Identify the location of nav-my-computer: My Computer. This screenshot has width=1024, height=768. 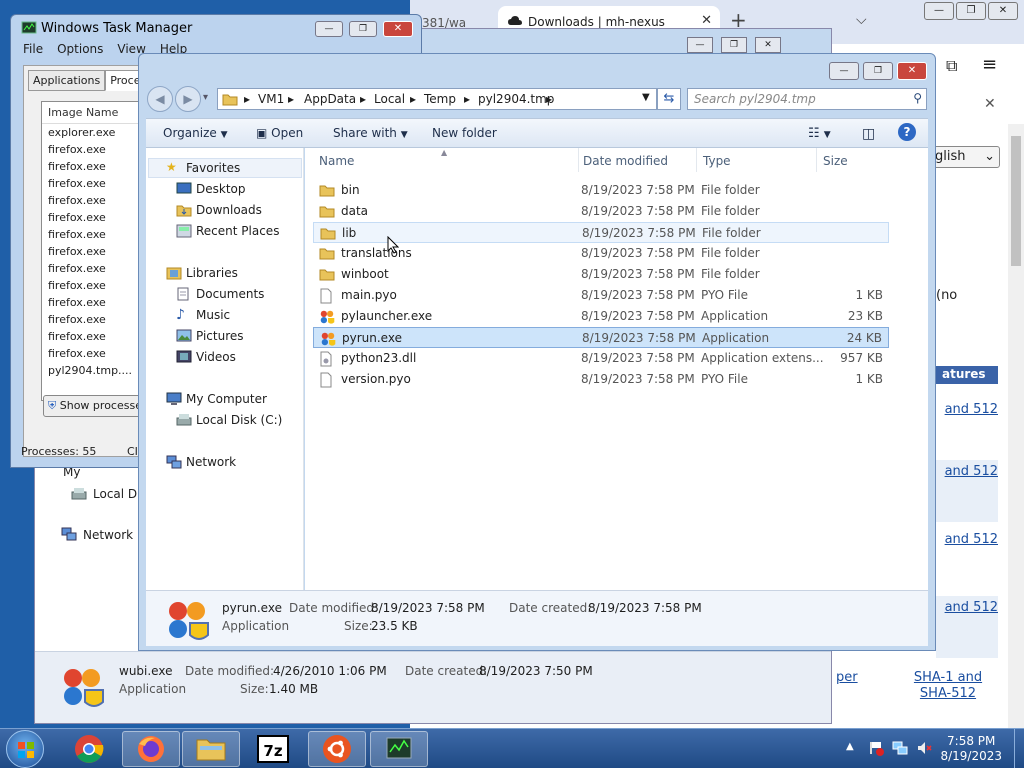
(226, 399).